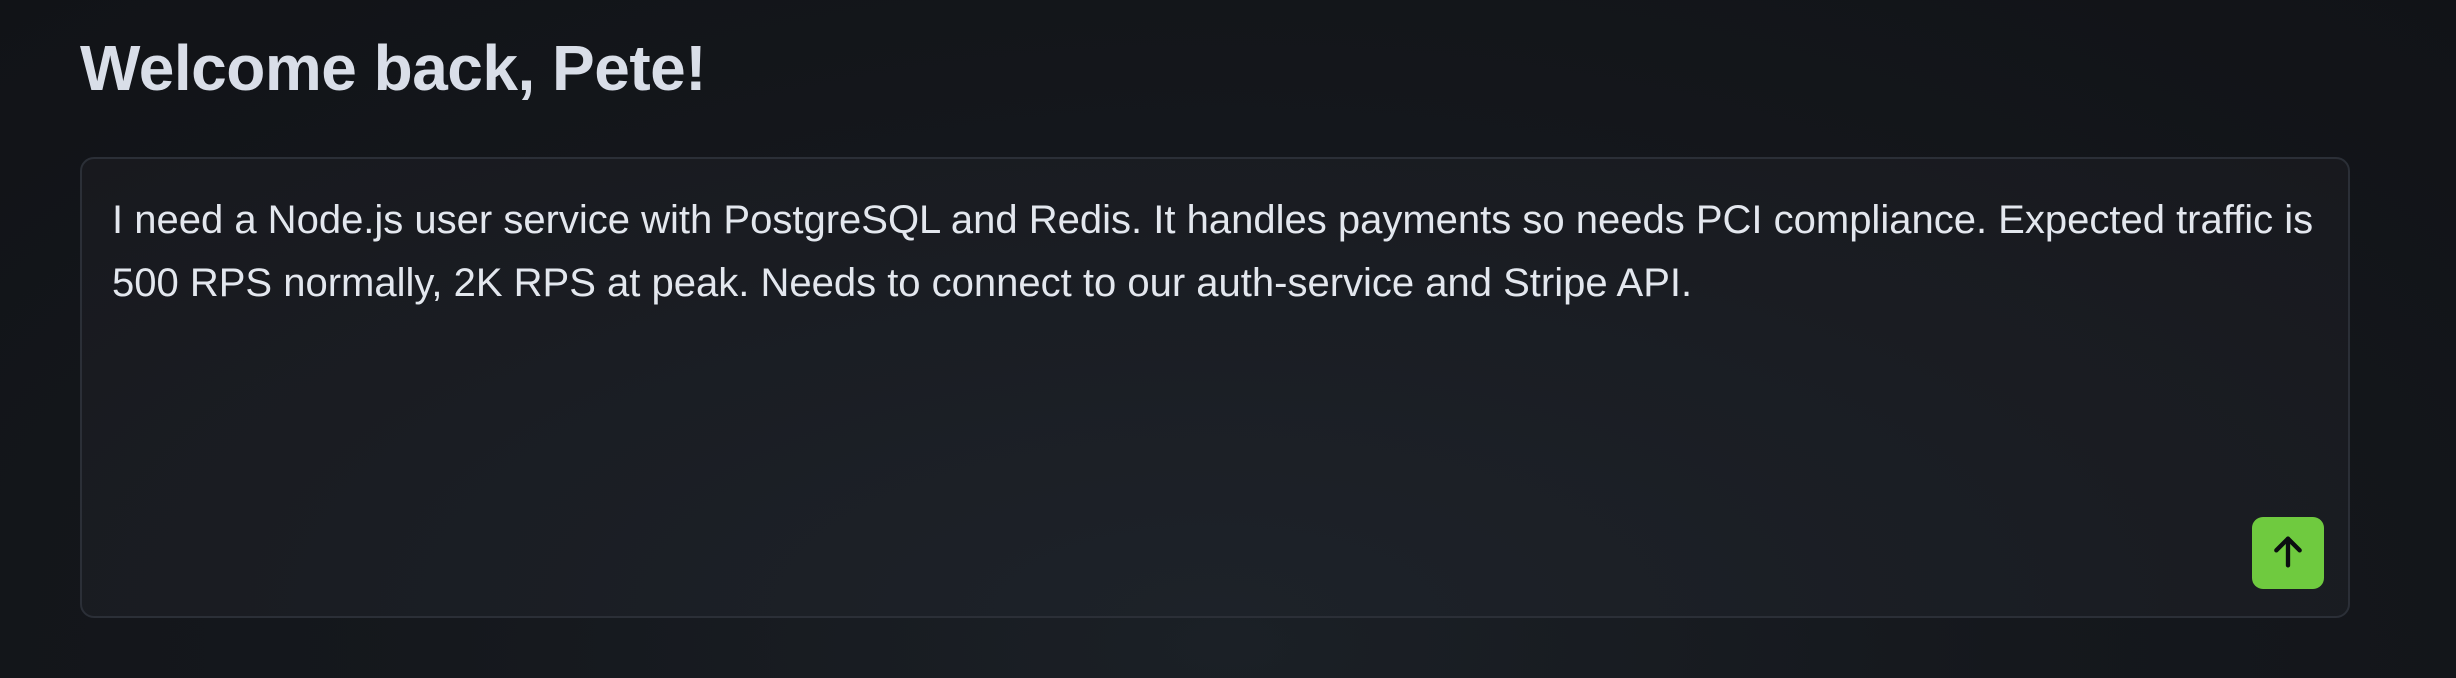 The width and height of the screenshot is (2456, 678). I want to click on send-button, so click(2288, 553).